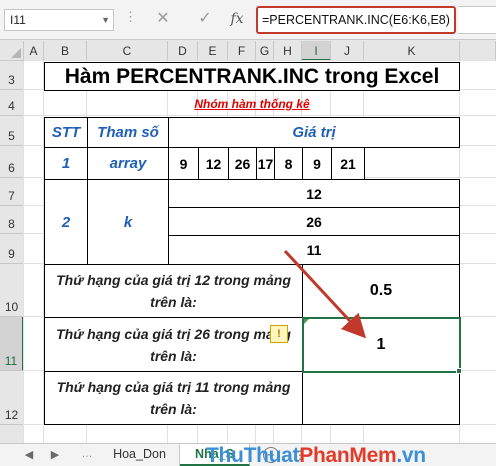 This screenshot has height=466, width=496. Describe the element at coordinates (127, 51) in the screenshot. I see `column-header: C` at that location.